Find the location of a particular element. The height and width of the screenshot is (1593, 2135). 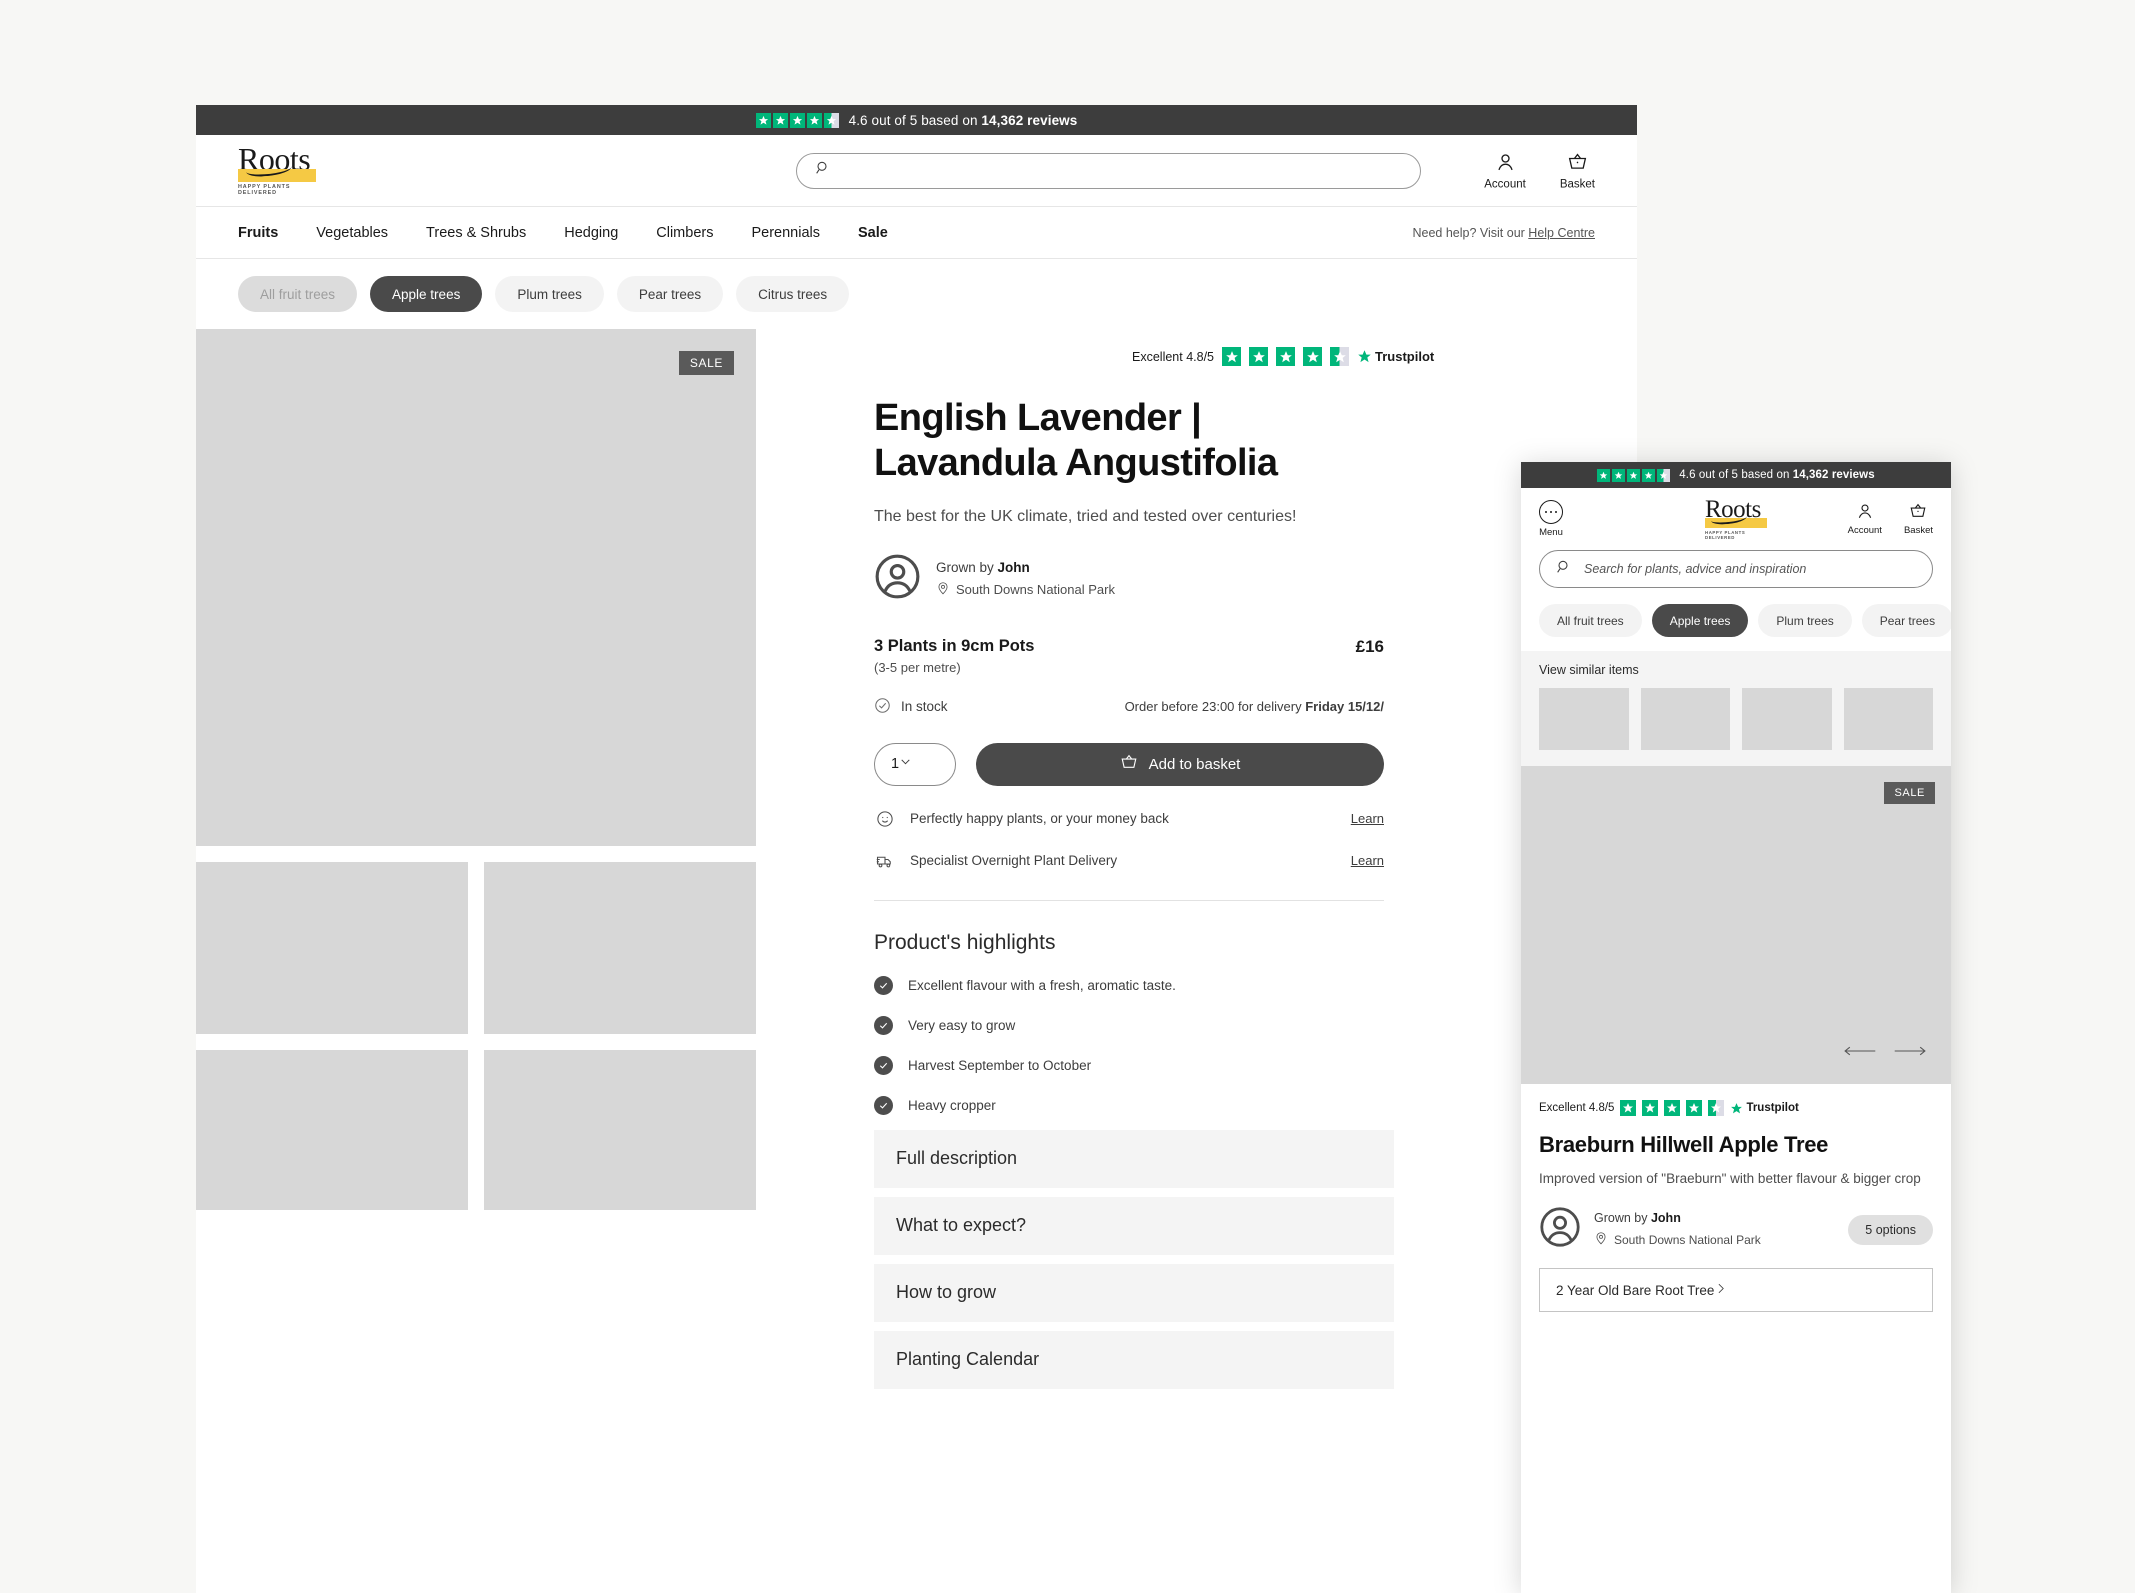

basket-icon is located at coordinates (1918, 512).